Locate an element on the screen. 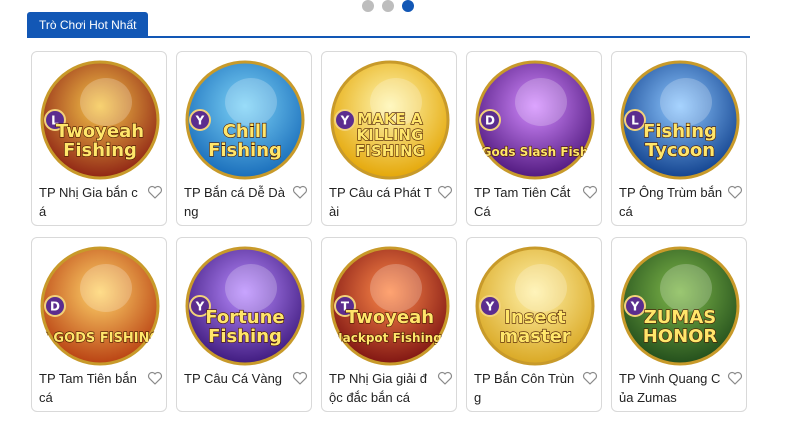  section-header: Trò Chơi Hot Nhất is located at coordinates (388, 25).